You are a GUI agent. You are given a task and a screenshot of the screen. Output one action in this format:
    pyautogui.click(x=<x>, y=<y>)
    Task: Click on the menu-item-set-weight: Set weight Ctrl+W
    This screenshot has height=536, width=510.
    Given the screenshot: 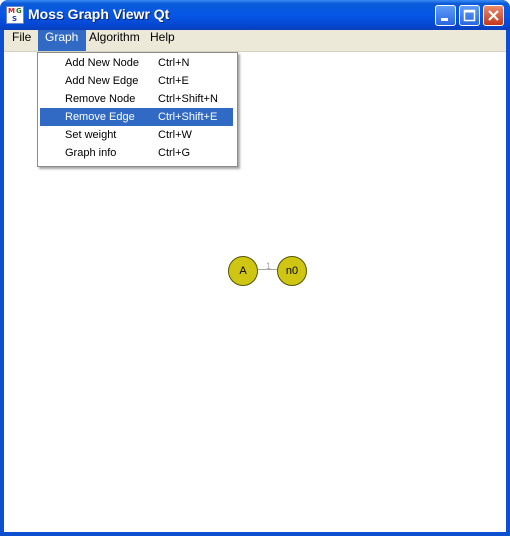 What is the action you would take?
    pyautogui.click(x=136, y=135)
    